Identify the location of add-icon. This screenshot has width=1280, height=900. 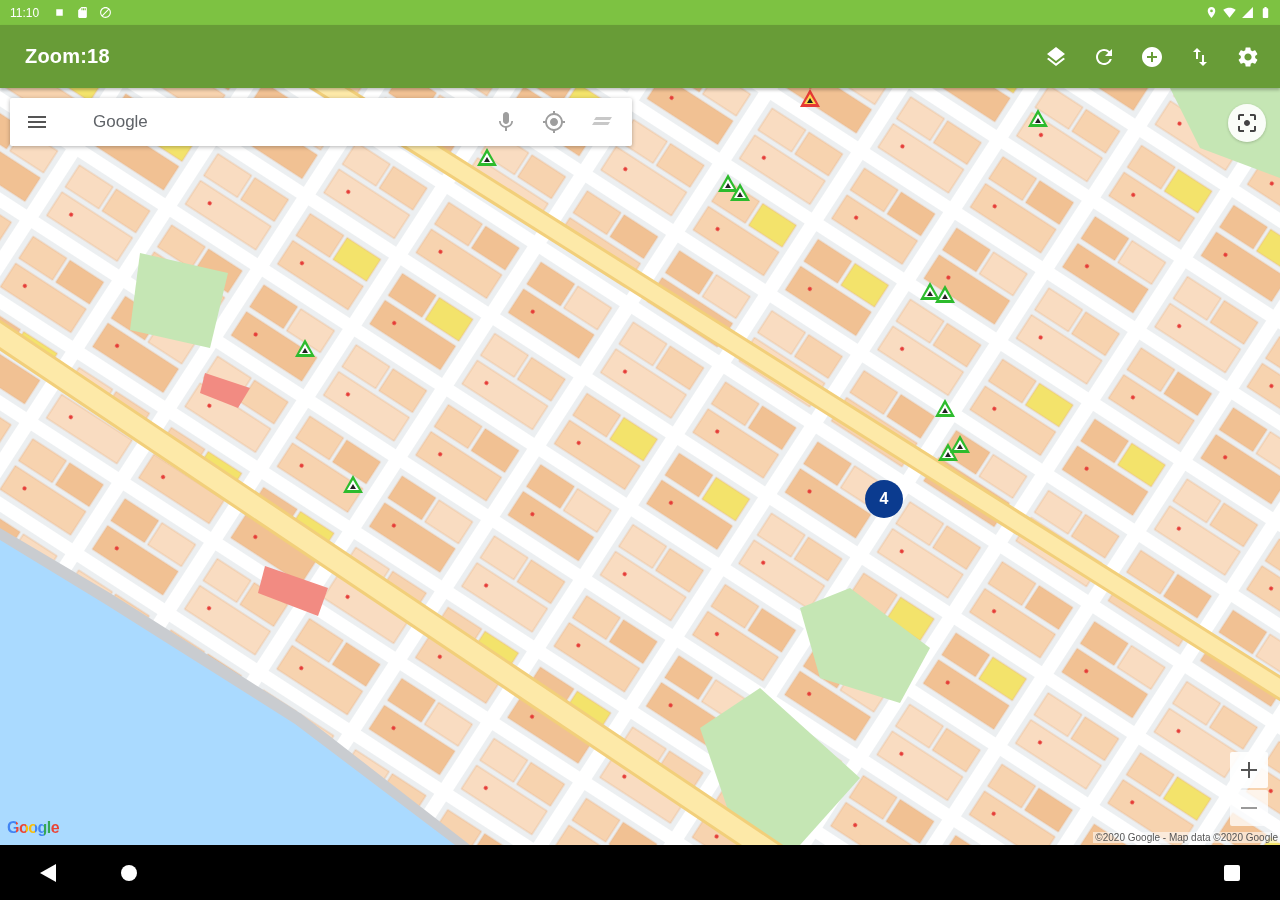
(1152, 56).